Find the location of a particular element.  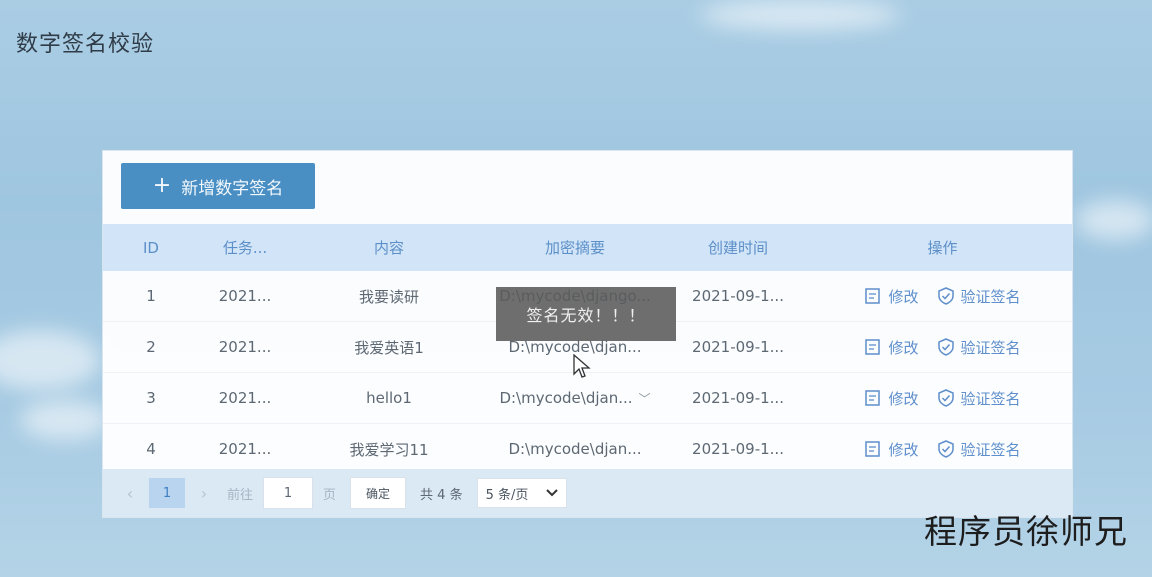

chevron-down-icon: ﹀ is located at coordinates (645, 399).